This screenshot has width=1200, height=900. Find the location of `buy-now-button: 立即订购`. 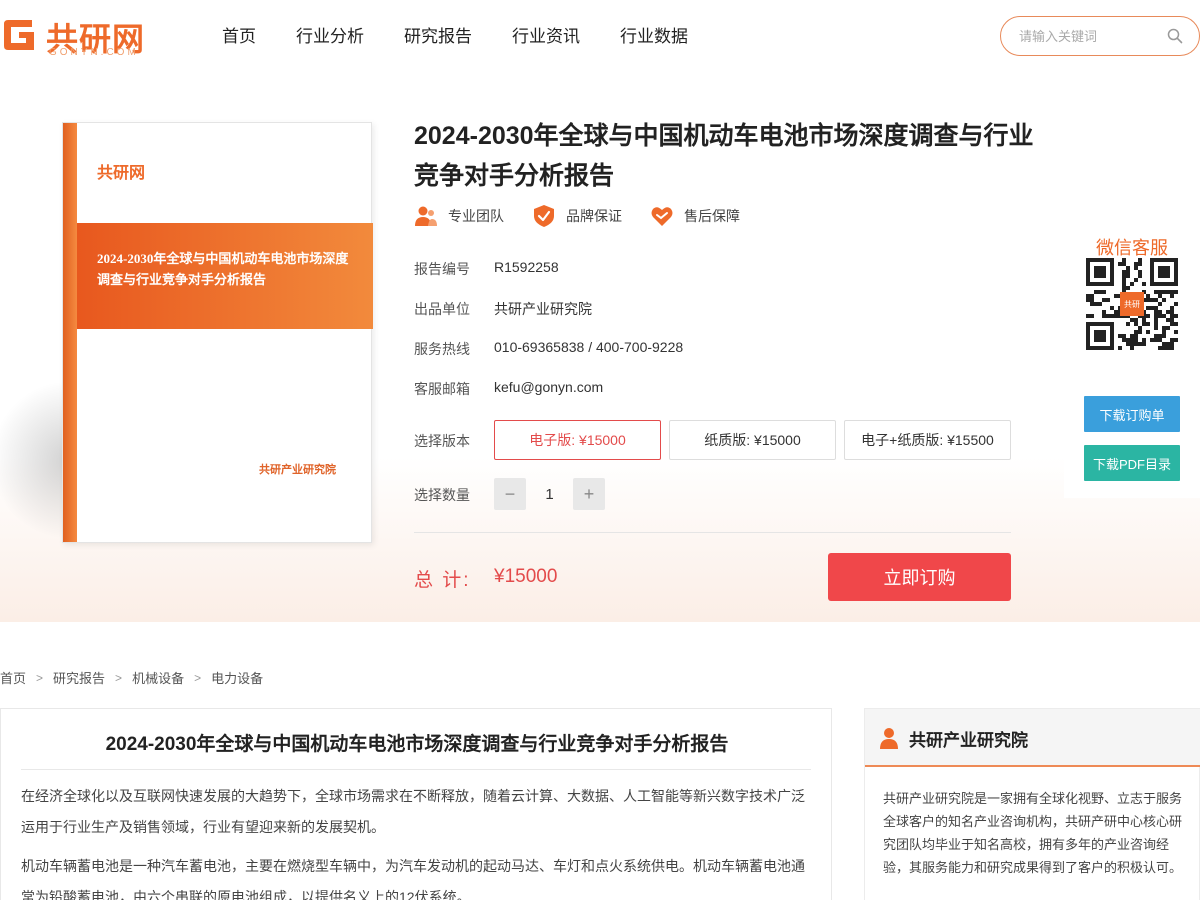

buy-now-button: 立即订购 is located at coordinates (919, 577).